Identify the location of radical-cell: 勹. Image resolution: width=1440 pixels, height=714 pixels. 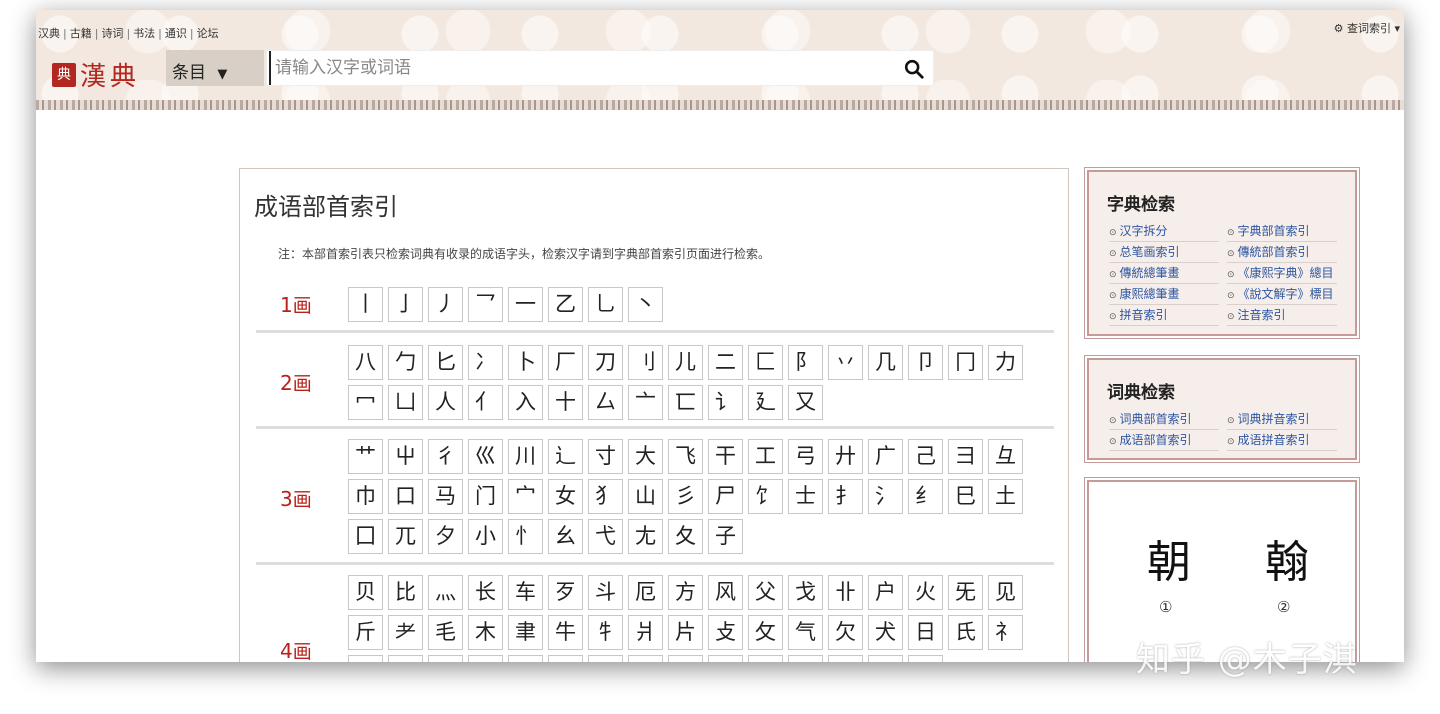
(405, 362).